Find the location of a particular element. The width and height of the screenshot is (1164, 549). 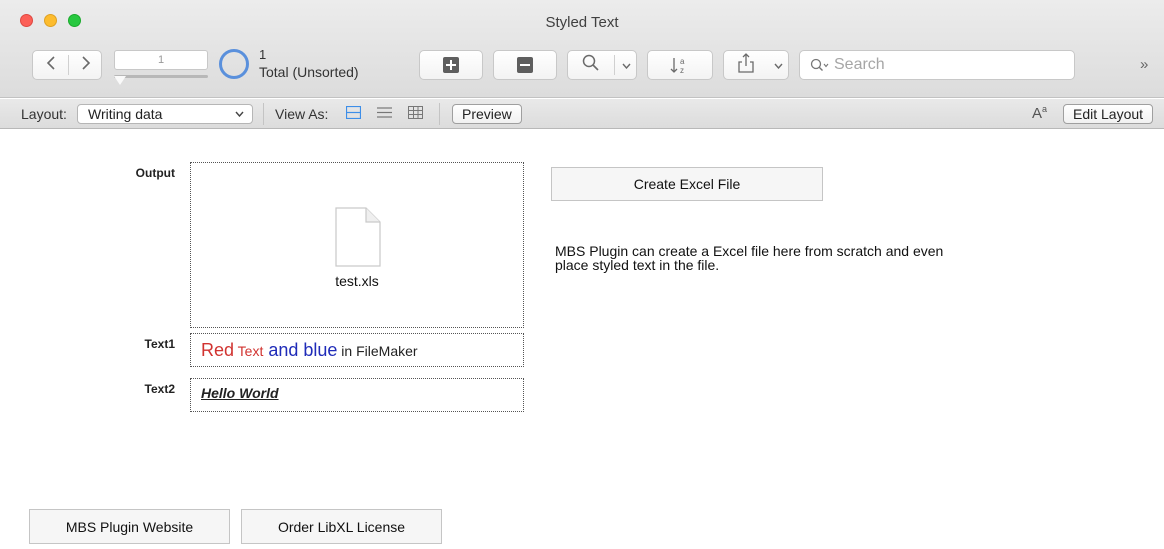

layout-label: Layout: is located at coordinates (44, 114).